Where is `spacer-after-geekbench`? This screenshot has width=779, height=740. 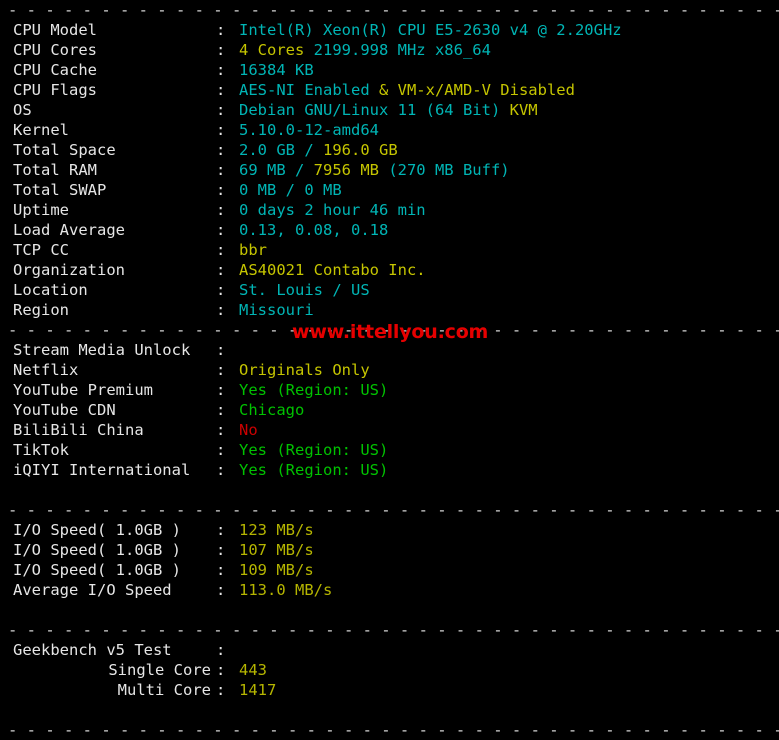 spacer-after-geekbench is located at coordinates (389, 710).